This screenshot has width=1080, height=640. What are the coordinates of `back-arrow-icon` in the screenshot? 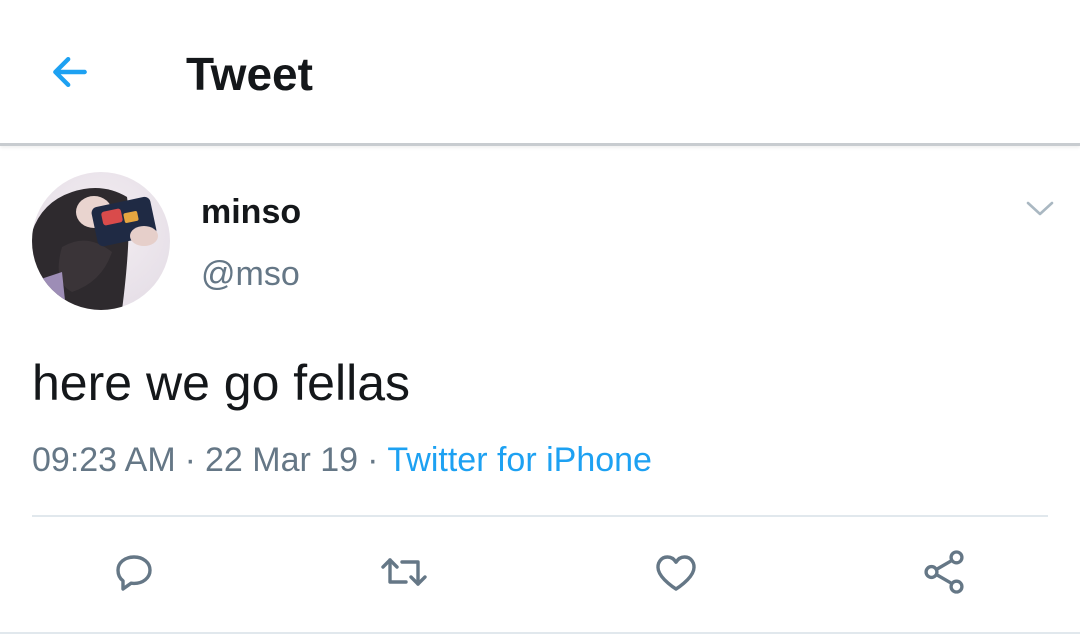 It's located at (70, 74).